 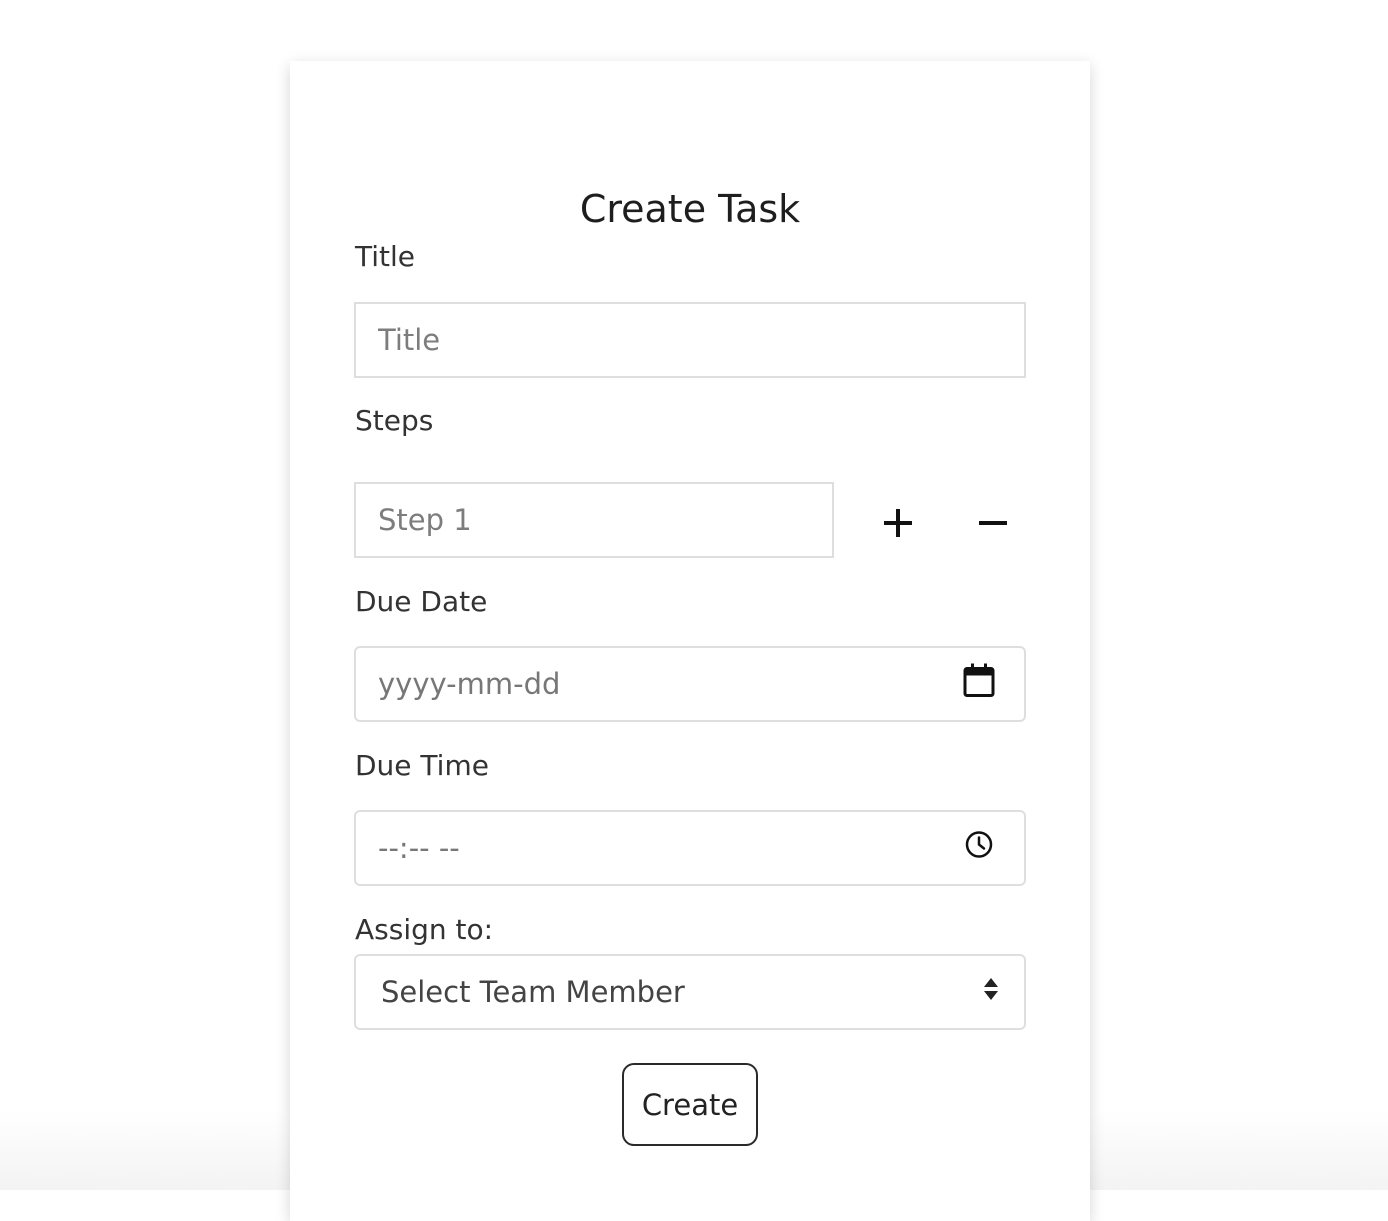 What do you see at coordinates (469, 684) in the screenshot?
I see `due-date-placeholder: yyyy-mm-dd` at bounding box center [469, 684].